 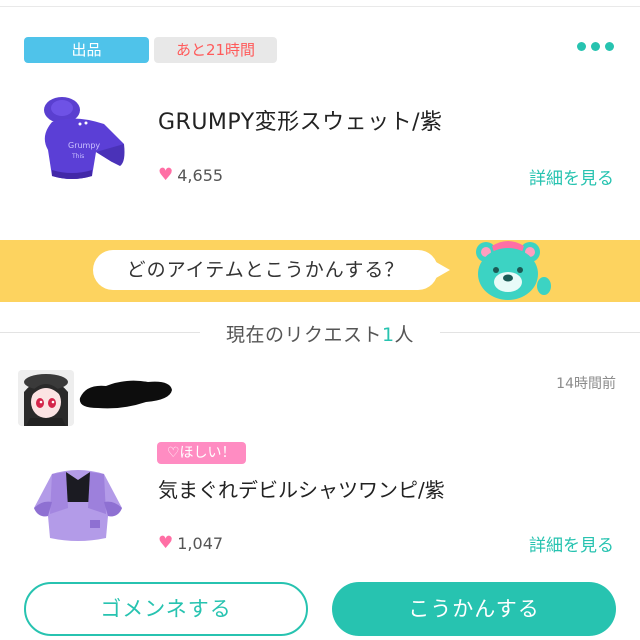 What do you see at coordinates (507, 271) in the screenshot?
I see `bear-mascot-icon` at bounding box center [507, 271].